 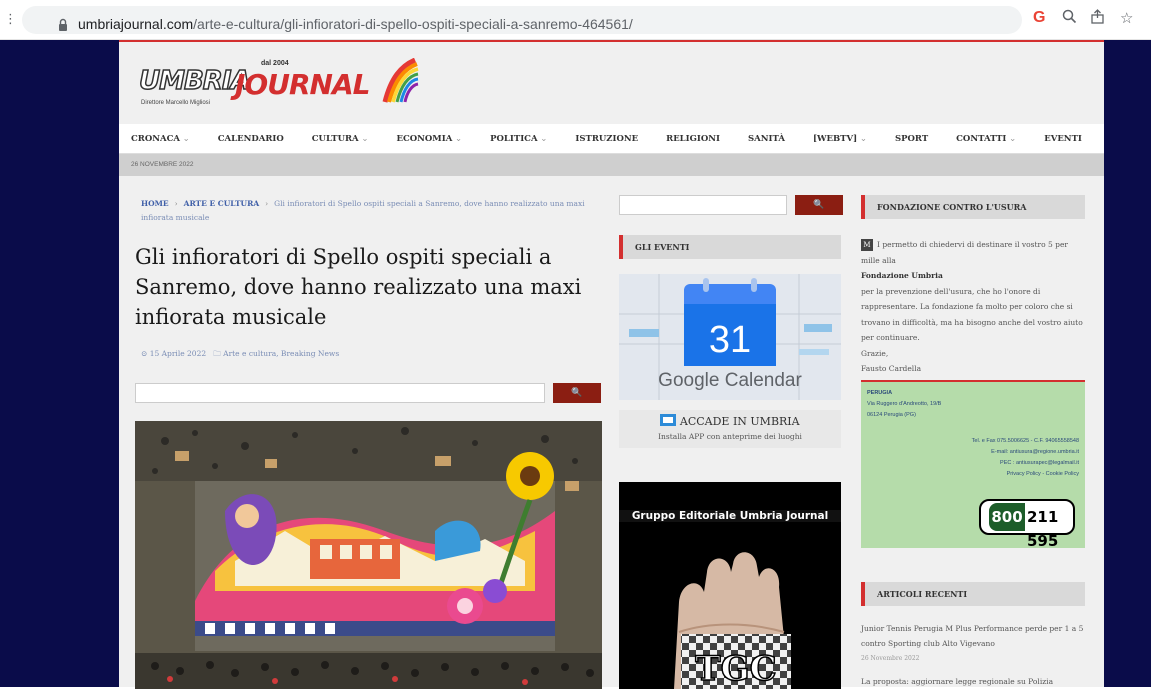 I want to click on events-widget-heading: GLI EVENTI, so click(x=730, y=247).